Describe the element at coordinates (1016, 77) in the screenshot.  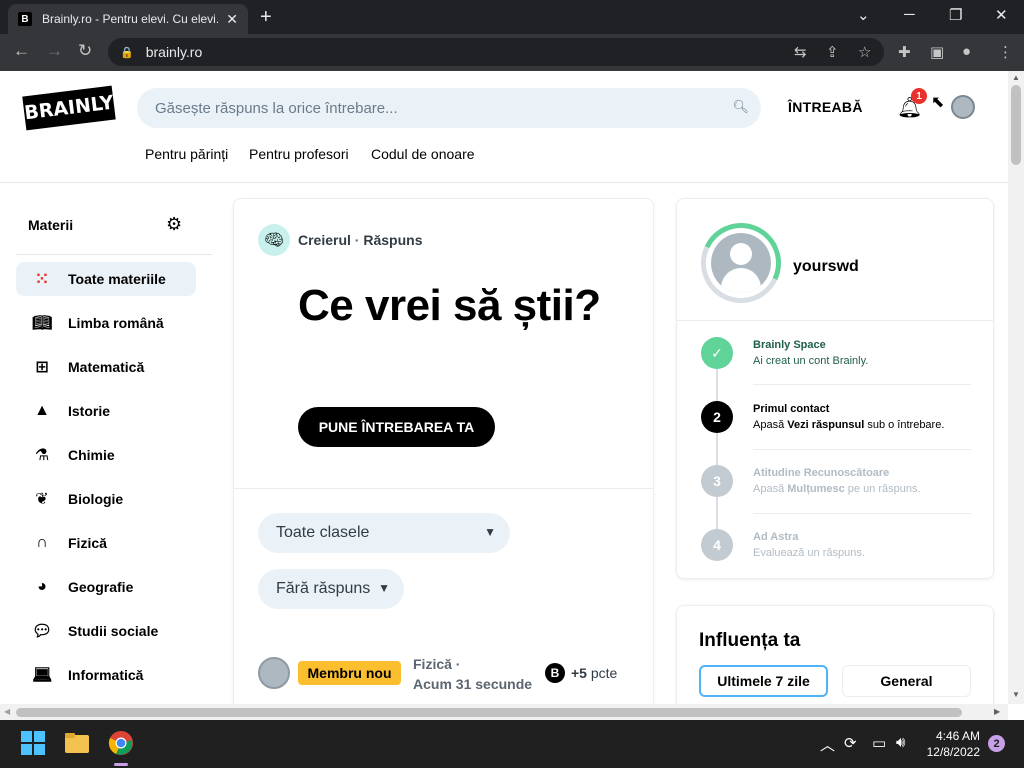
I see `scroll-up-icon: ▲` at that location.